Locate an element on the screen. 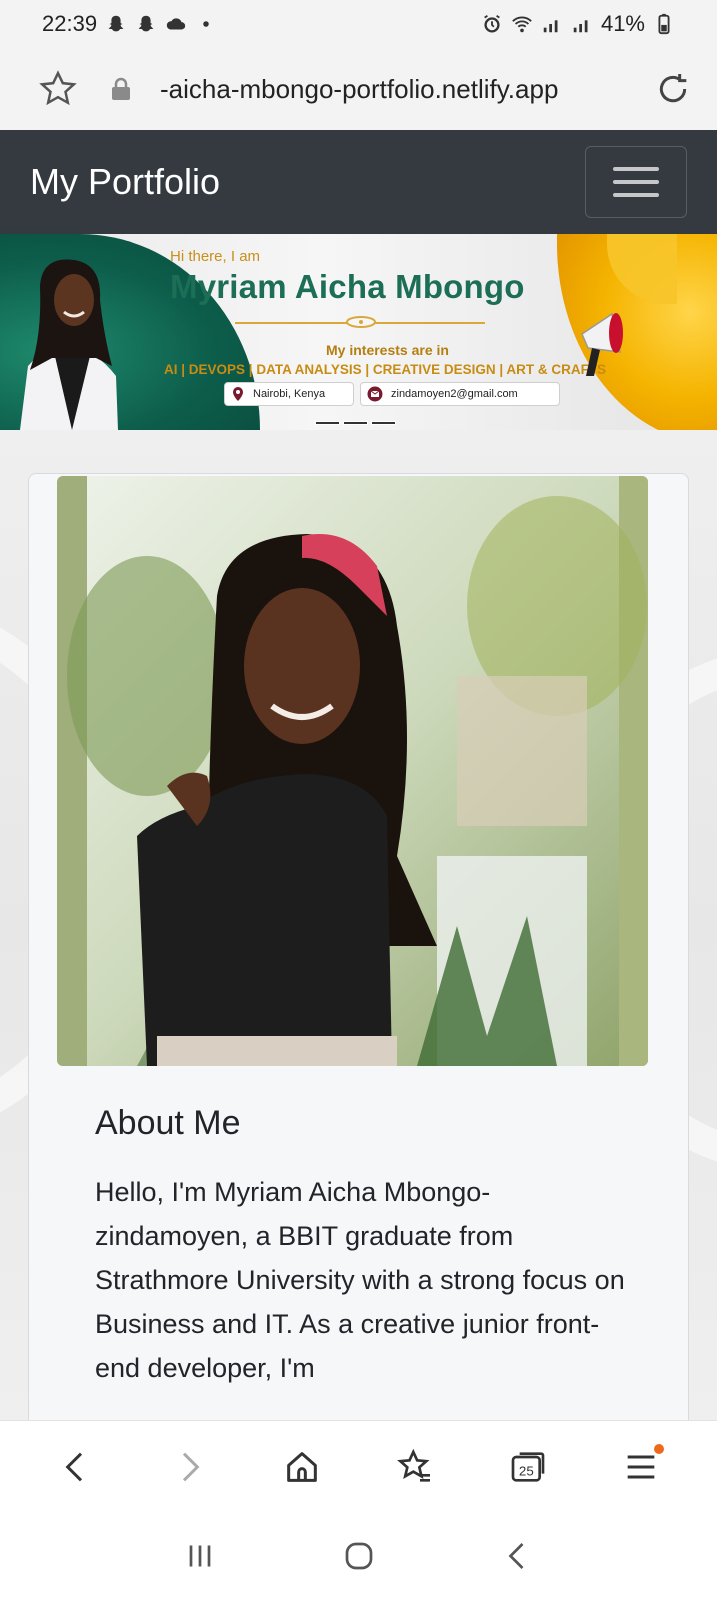  tabs-icon: 25 is located at coordinates (528, 1466).